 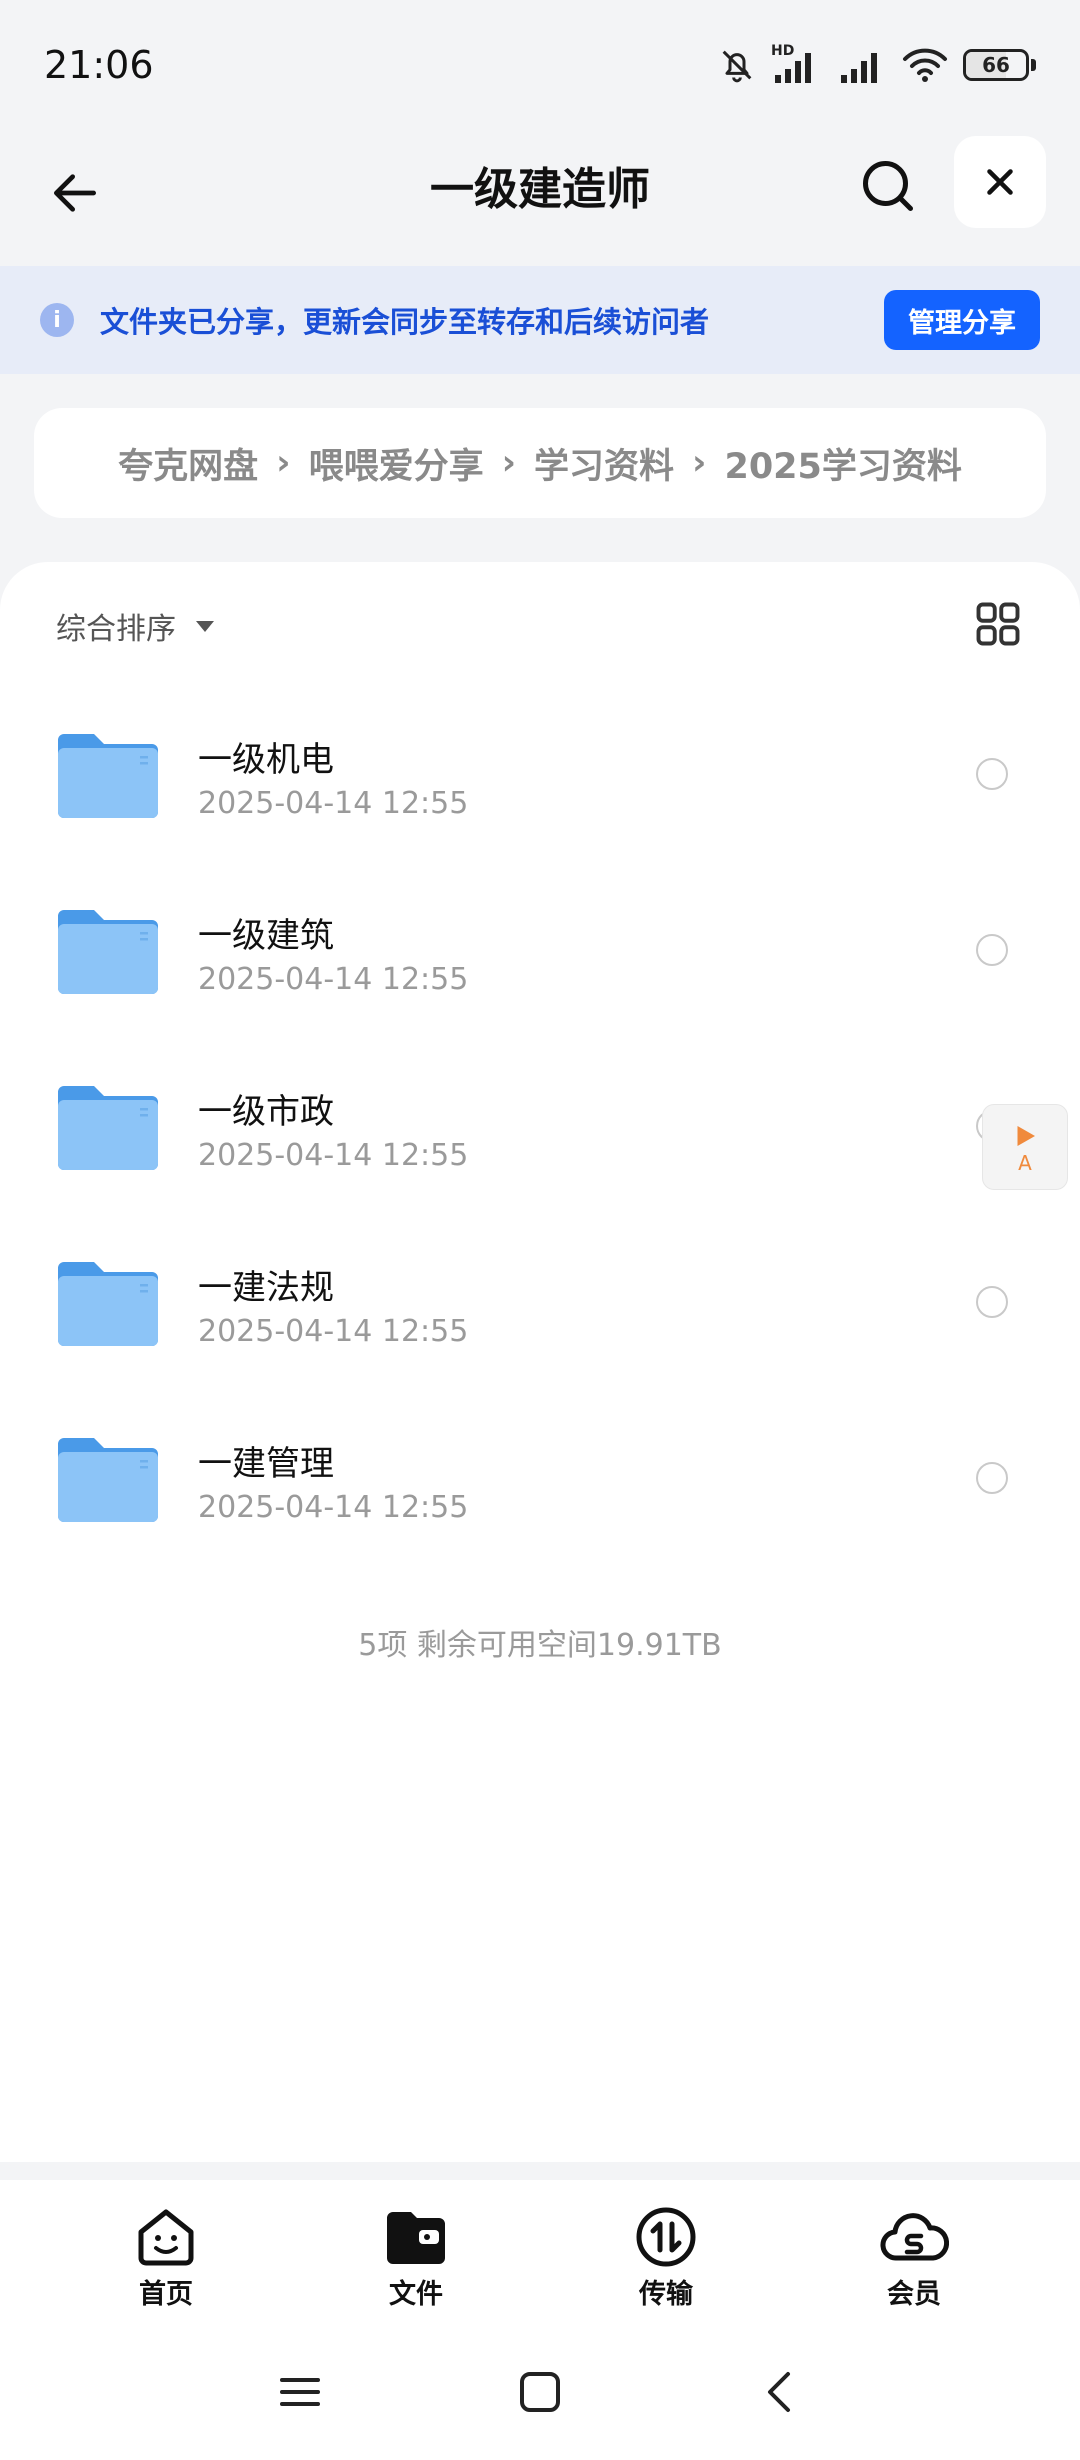 I want to click on battery-level: 66, so click(x=996, y=65).